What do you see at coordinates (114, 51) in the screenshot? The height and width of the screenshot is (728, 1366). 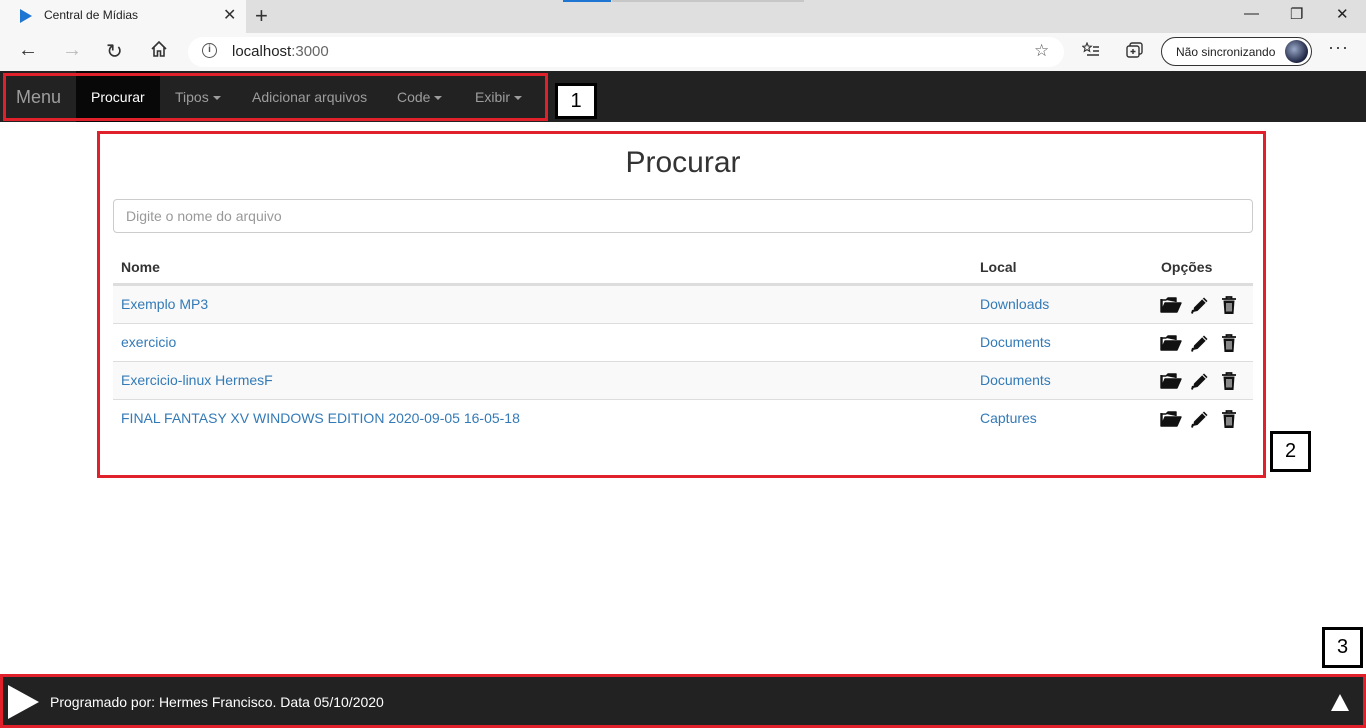 I see `refresh-icon: ↻` at bounding box center [114, 51].